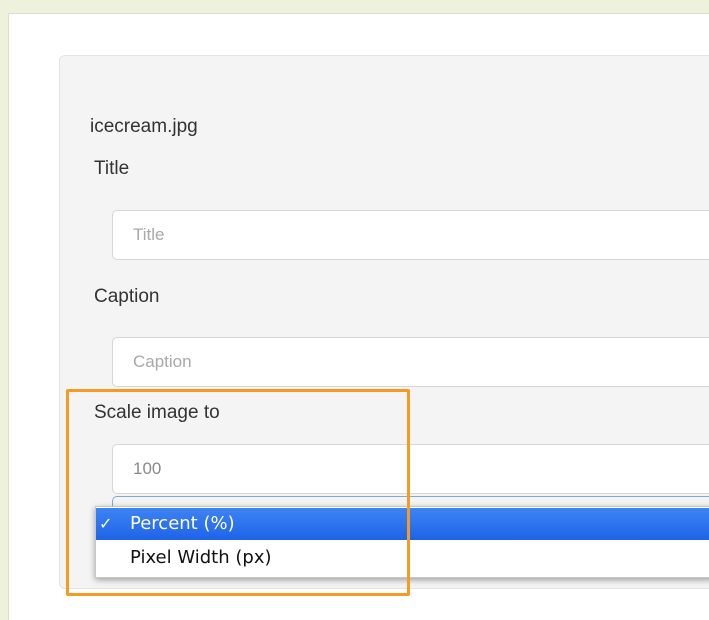  What do you see at coordinates (410, 469) in the screenshot?
I see `scale-value-input` at bounding box center [410, 469].